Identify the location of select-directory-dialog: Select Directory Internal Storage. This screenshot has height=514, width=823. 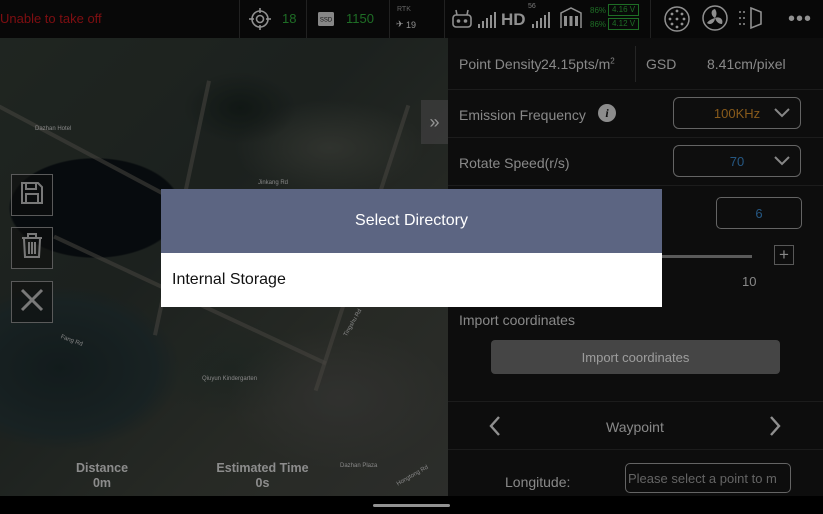
(411, 248).